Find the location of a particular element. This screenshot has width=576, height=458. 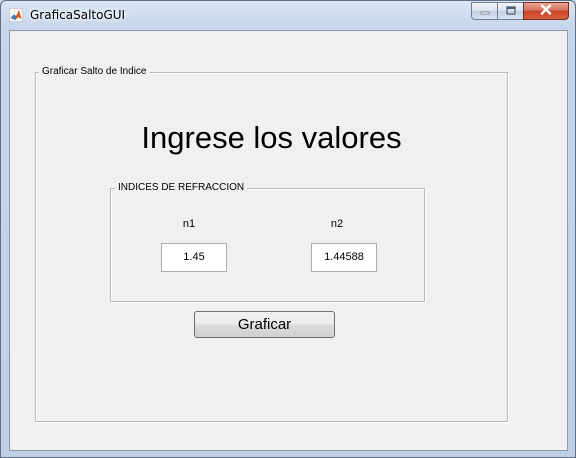

maximize-button is located at coordinates (510, 11).